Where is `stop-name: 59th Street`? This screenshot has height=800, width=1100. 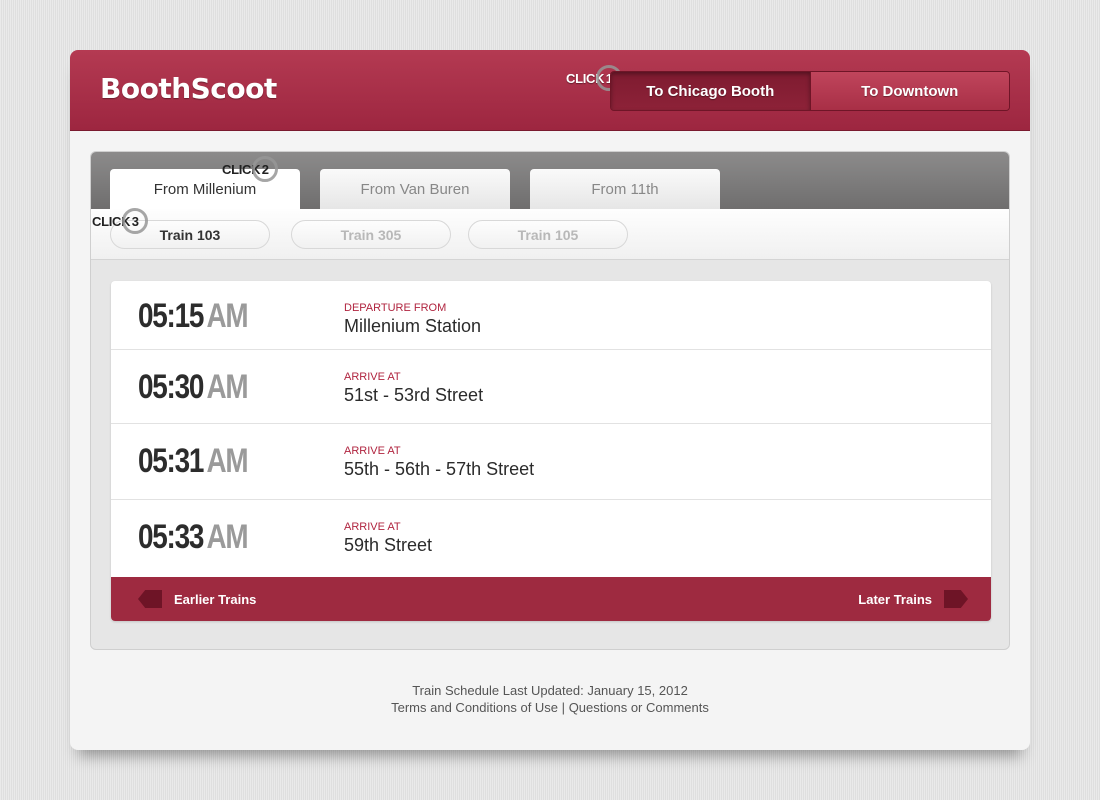
stop-name: 59th Street is located at coordinates (388, 545).